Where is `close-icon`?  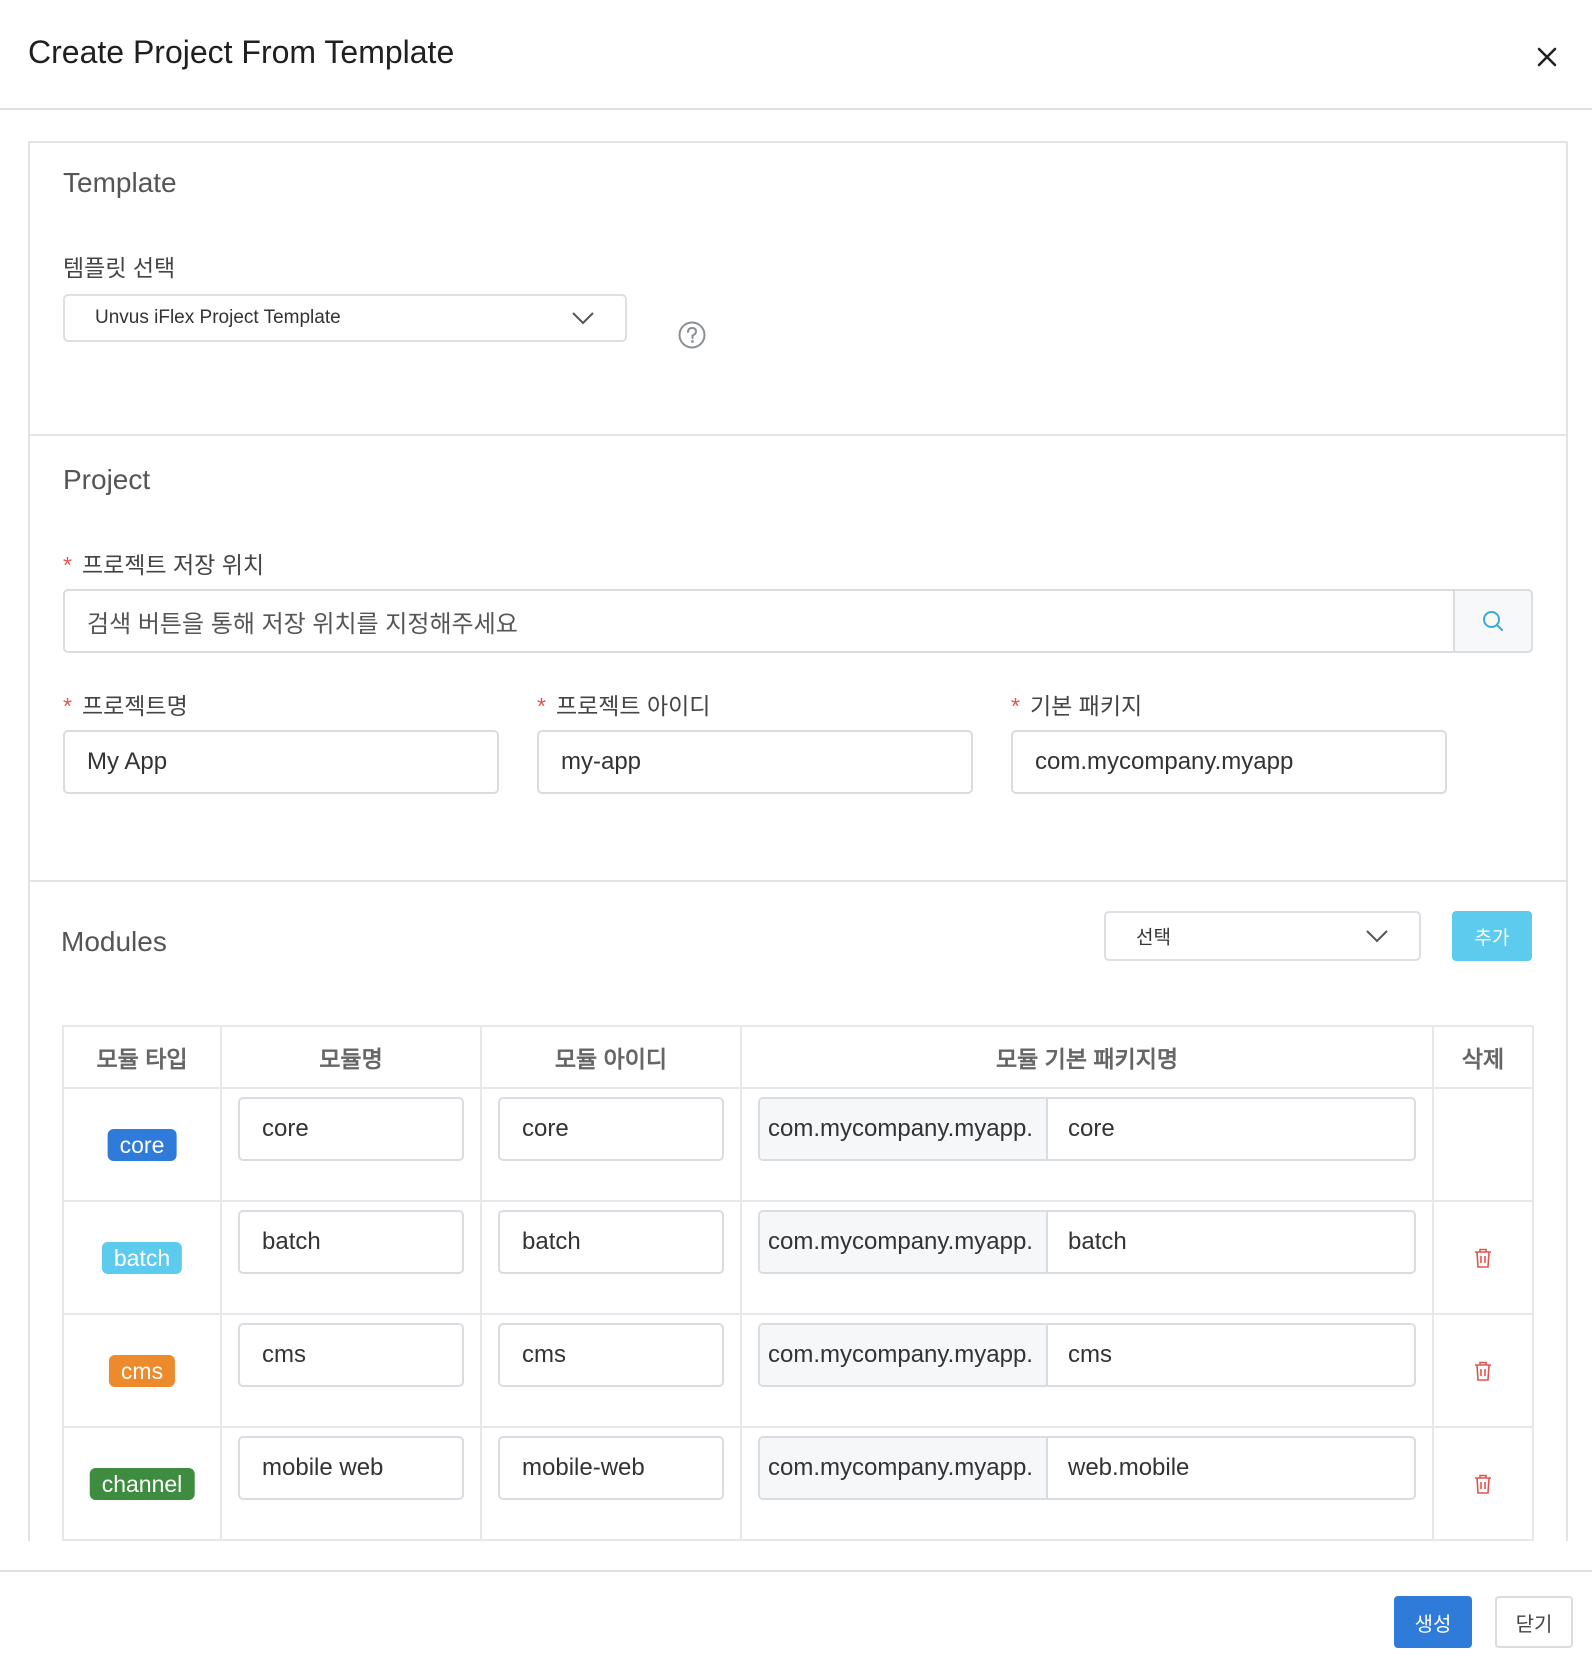
close-icon is located at coordinates (1547, 57).